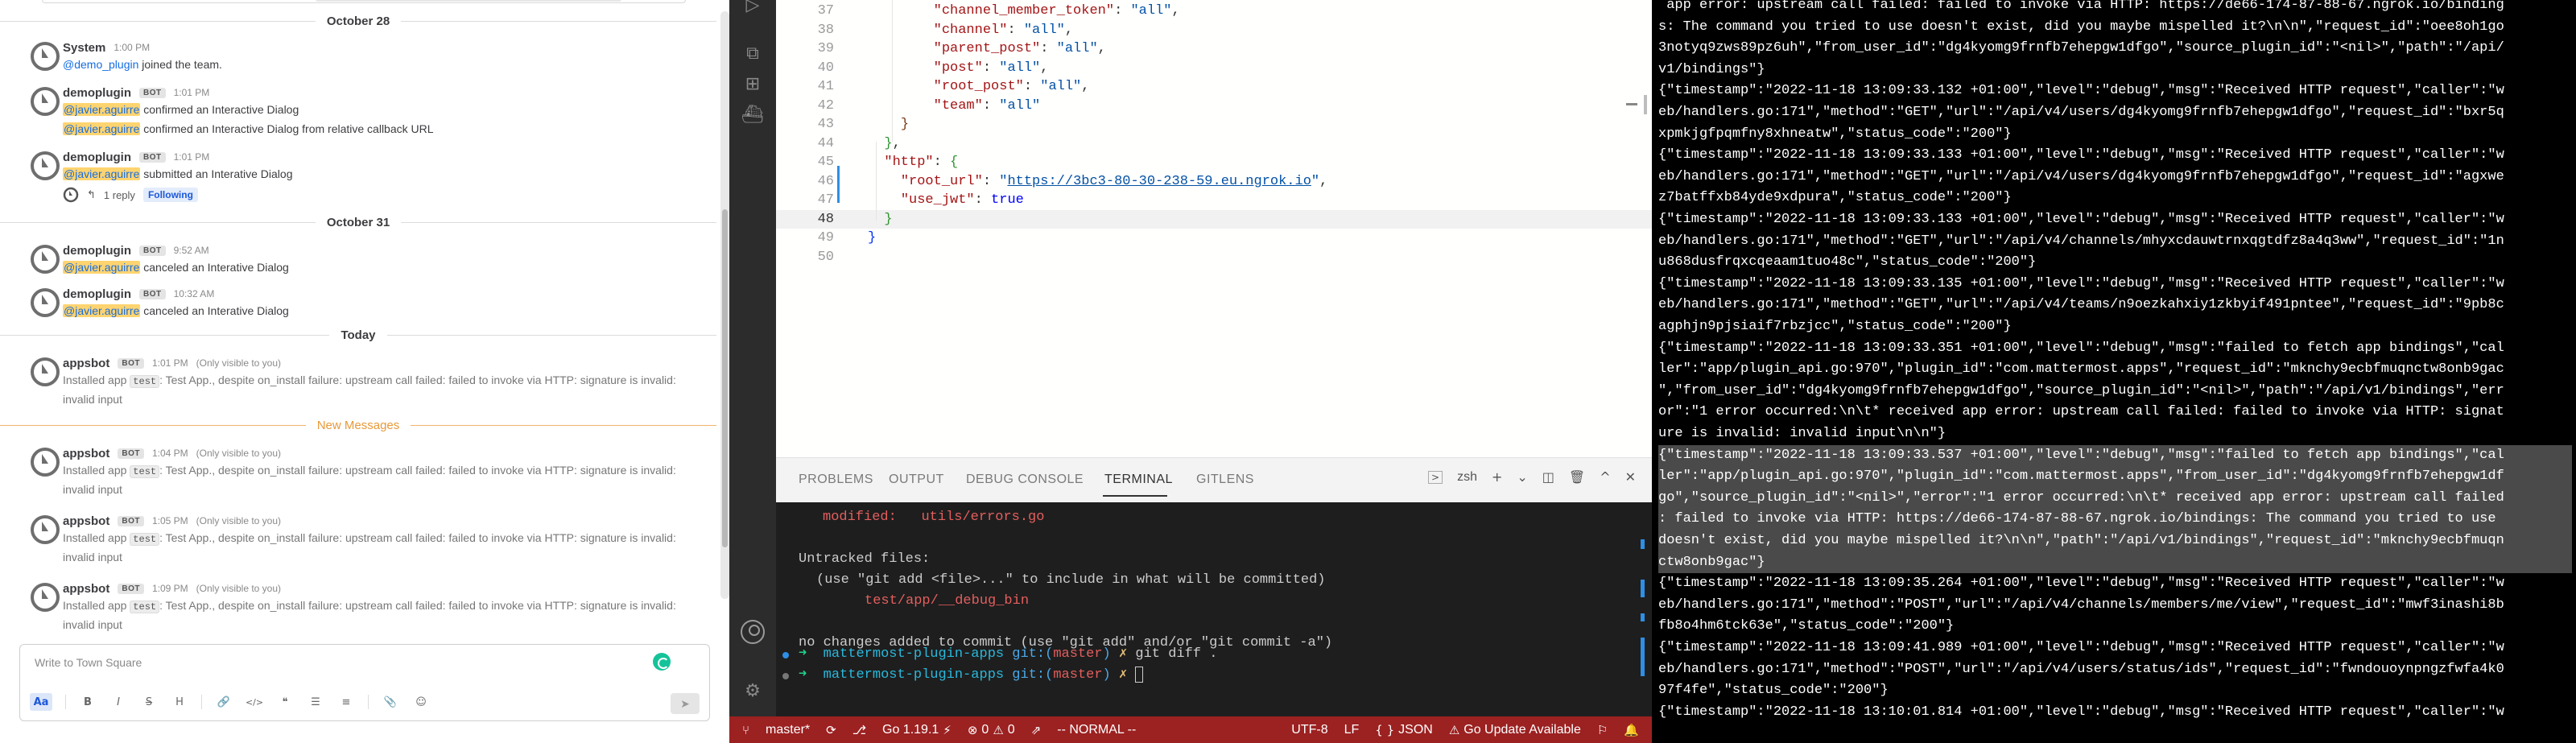  I want to click on code-line: 50, so click(1214, 257).